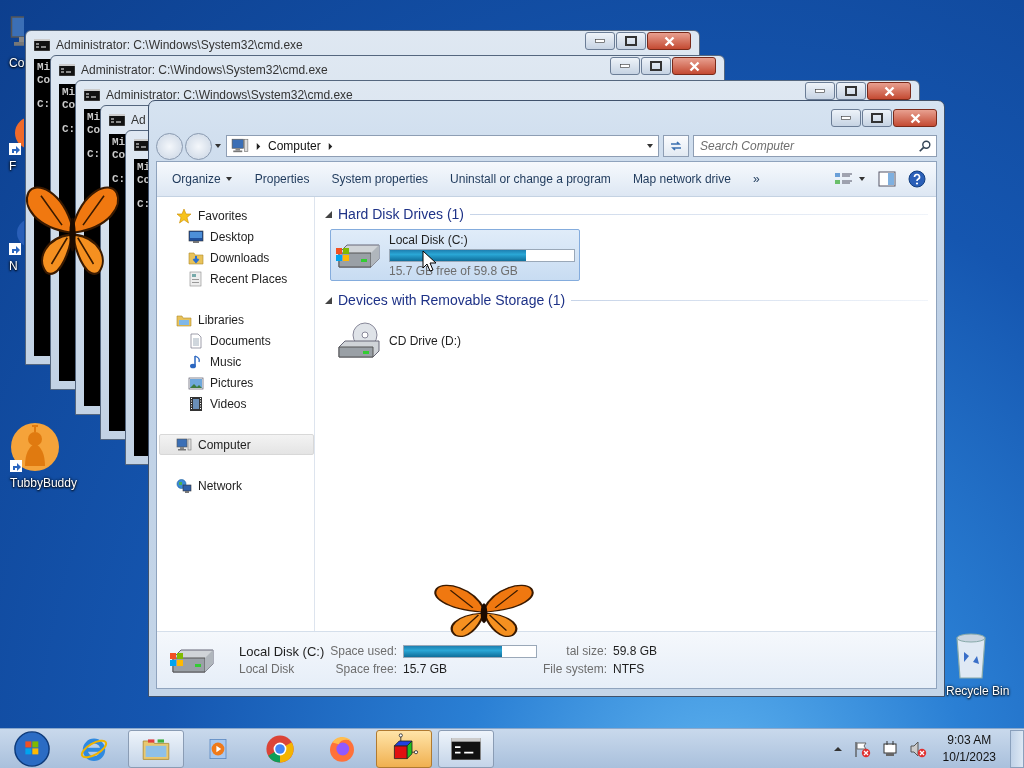 The height and width of the screenshot is (768, 1024). I want to click on group-header: Devices with Removable Storage (1), so click(452, 300).